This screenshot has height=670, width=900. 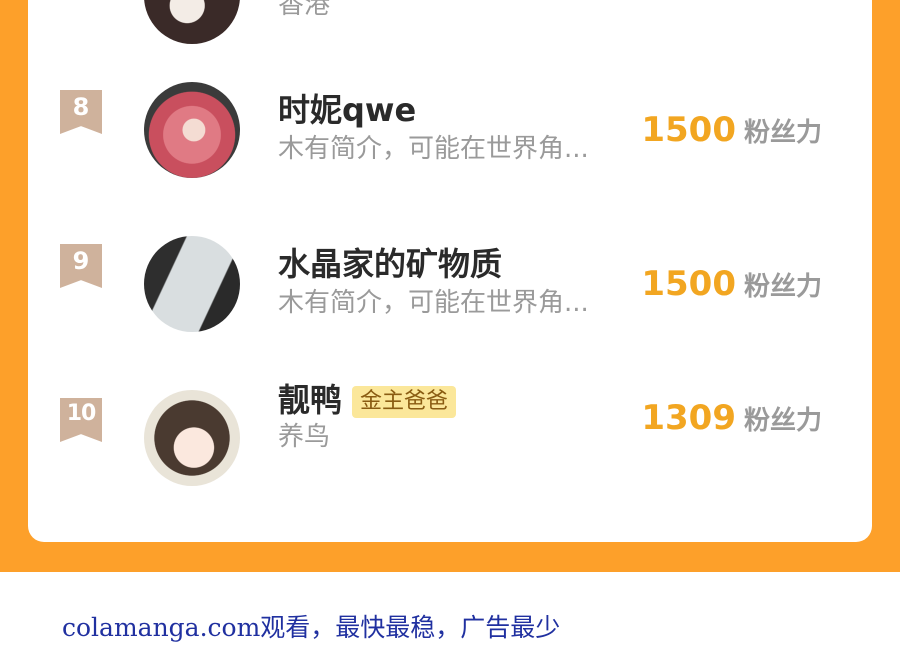 I want to click on user-name: 靓鸭 金主爸爸, so click(x=367, y=400).